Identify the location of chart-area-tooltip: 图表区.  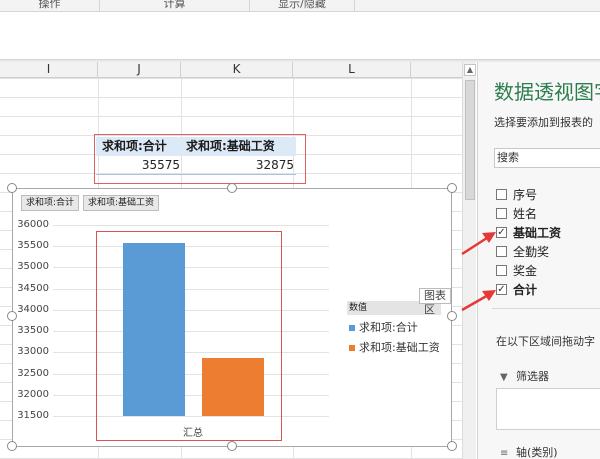
(435, 302).